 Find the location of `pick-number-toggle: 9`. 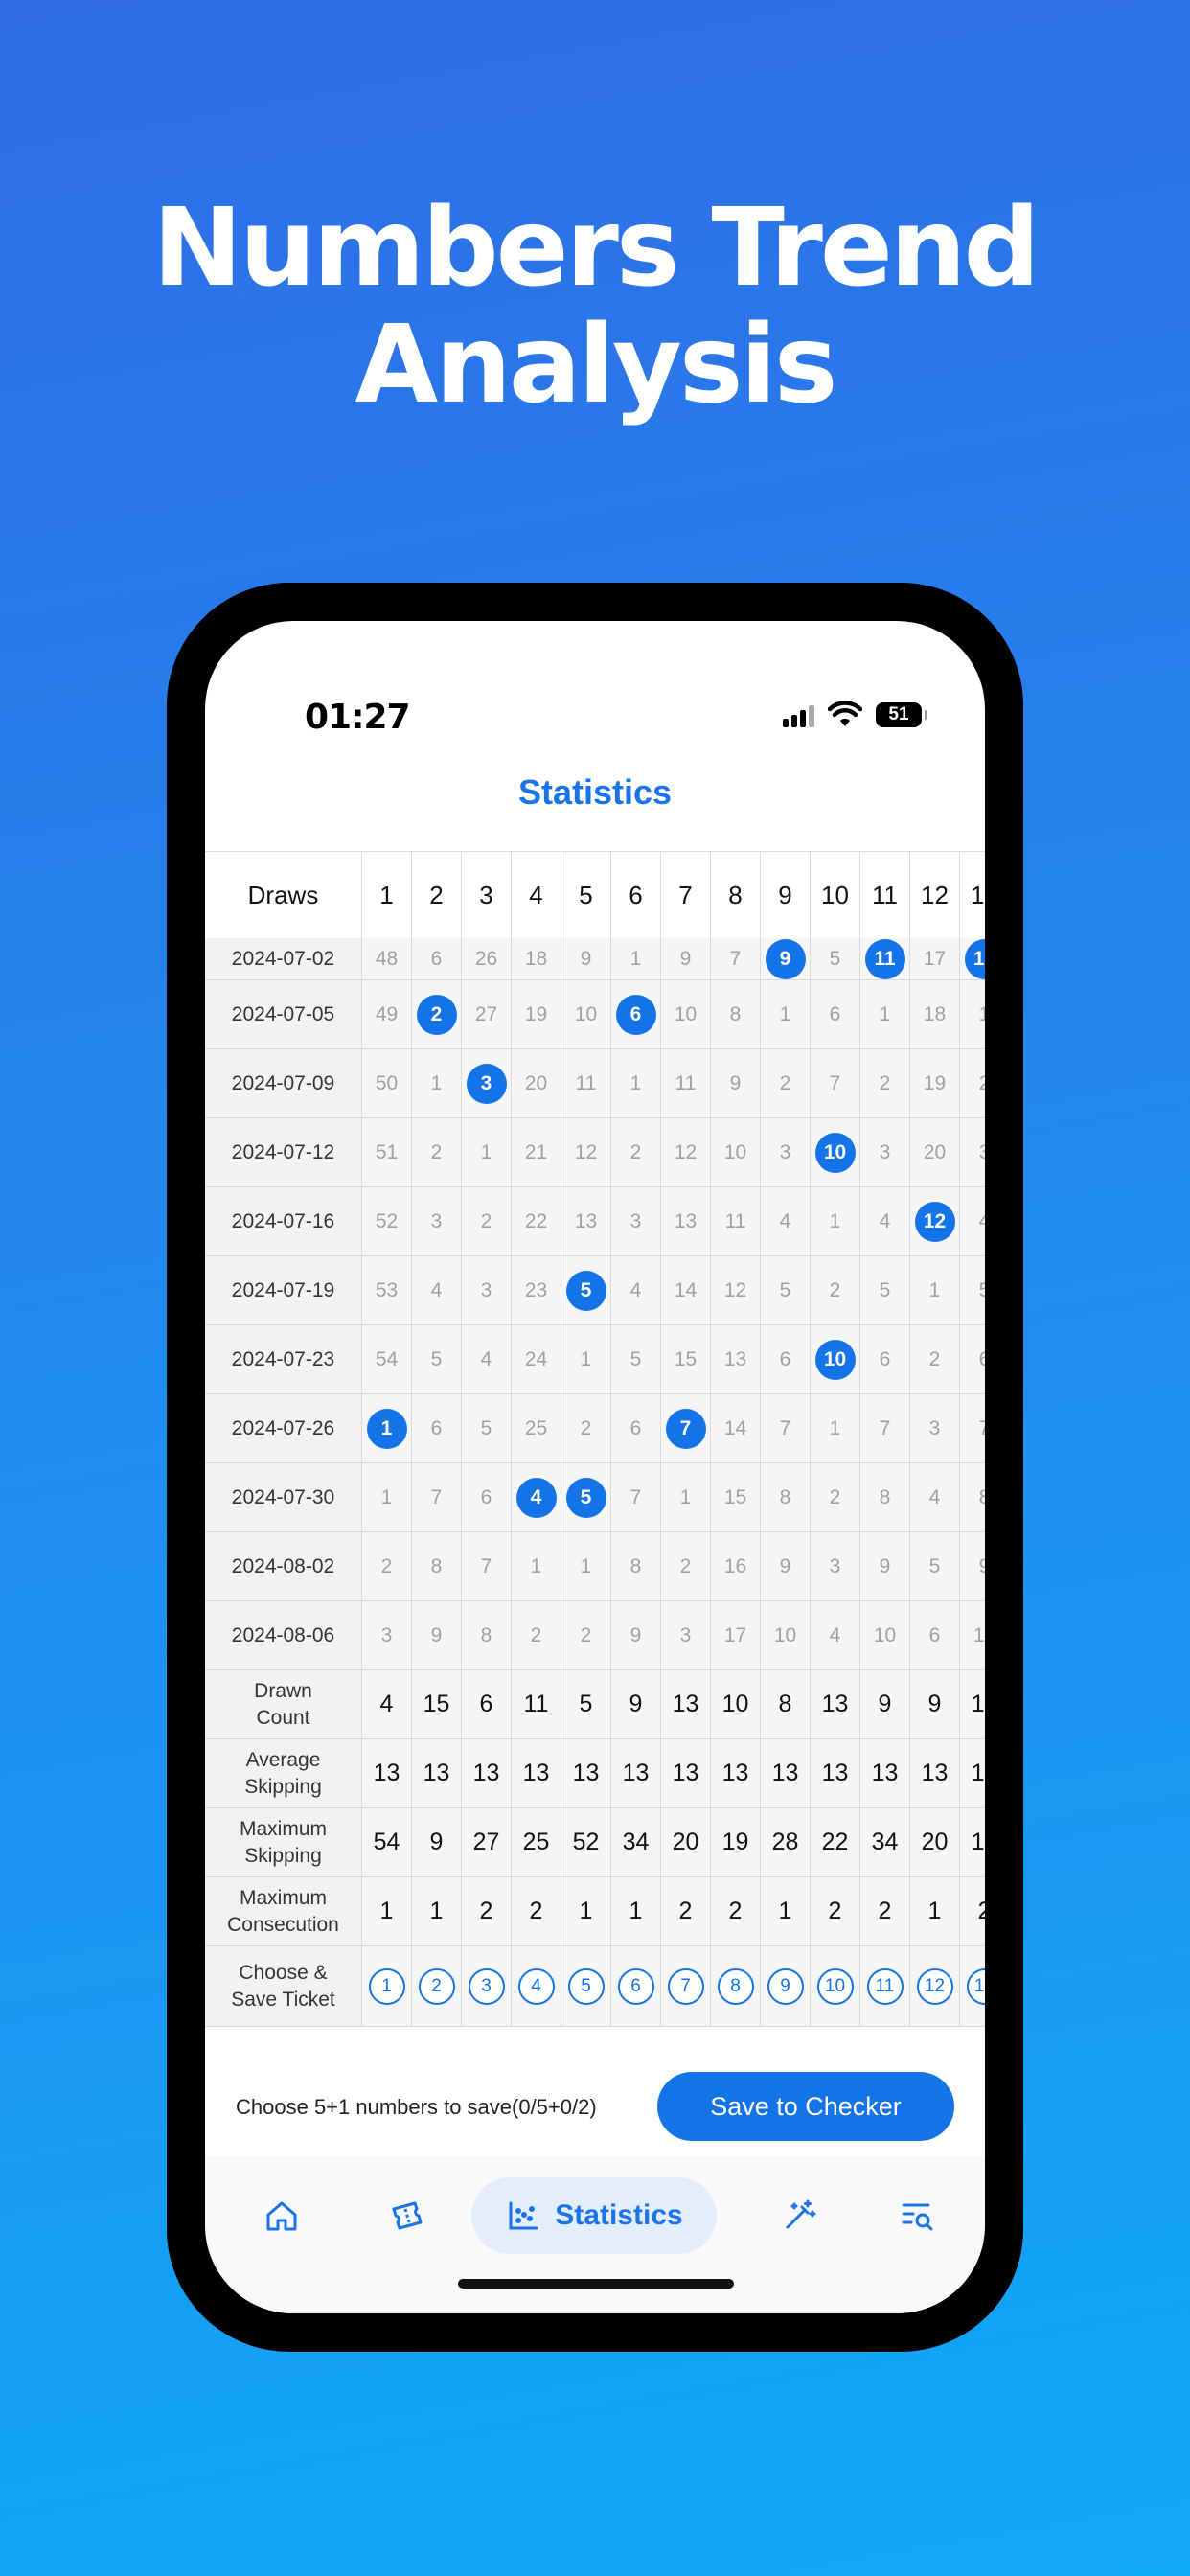

pick-number-toggle: 9 is located at coordinates (786, 1986).